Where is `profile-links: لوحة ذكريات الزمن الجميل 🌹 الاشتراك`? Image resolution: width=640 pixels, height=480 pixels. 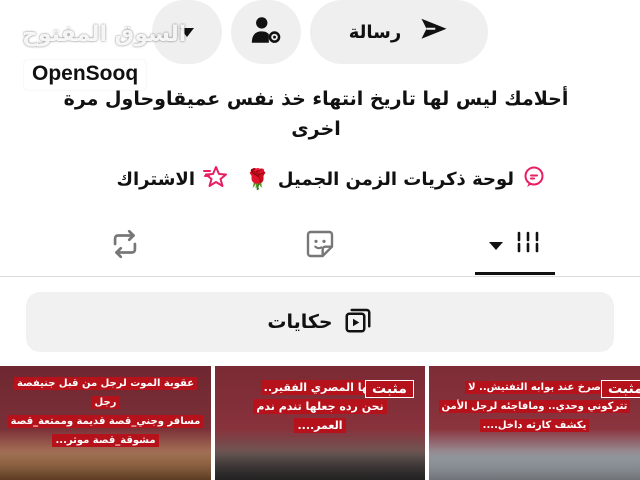 profile-links: لوحة ذكريات الزمن الجميل 🌹 الاشتراك is located at coordinates (332, 179).